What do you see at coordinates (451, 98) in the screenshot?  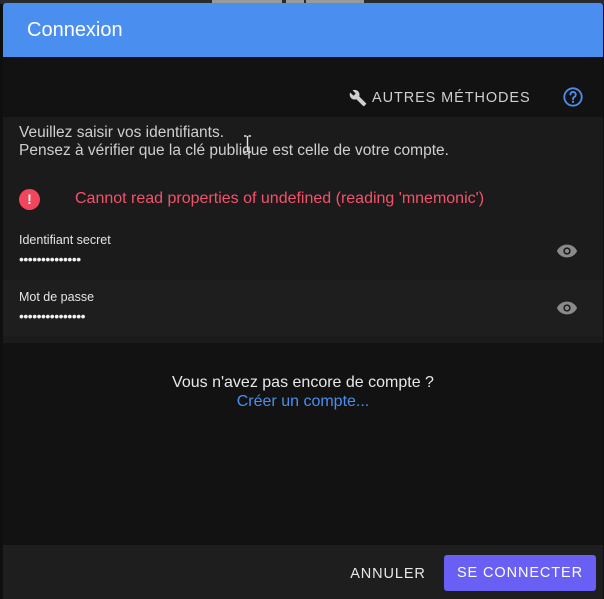 I see `other-methods-label: AUTRES MÉTHODES` at bounding box center [451, 98].